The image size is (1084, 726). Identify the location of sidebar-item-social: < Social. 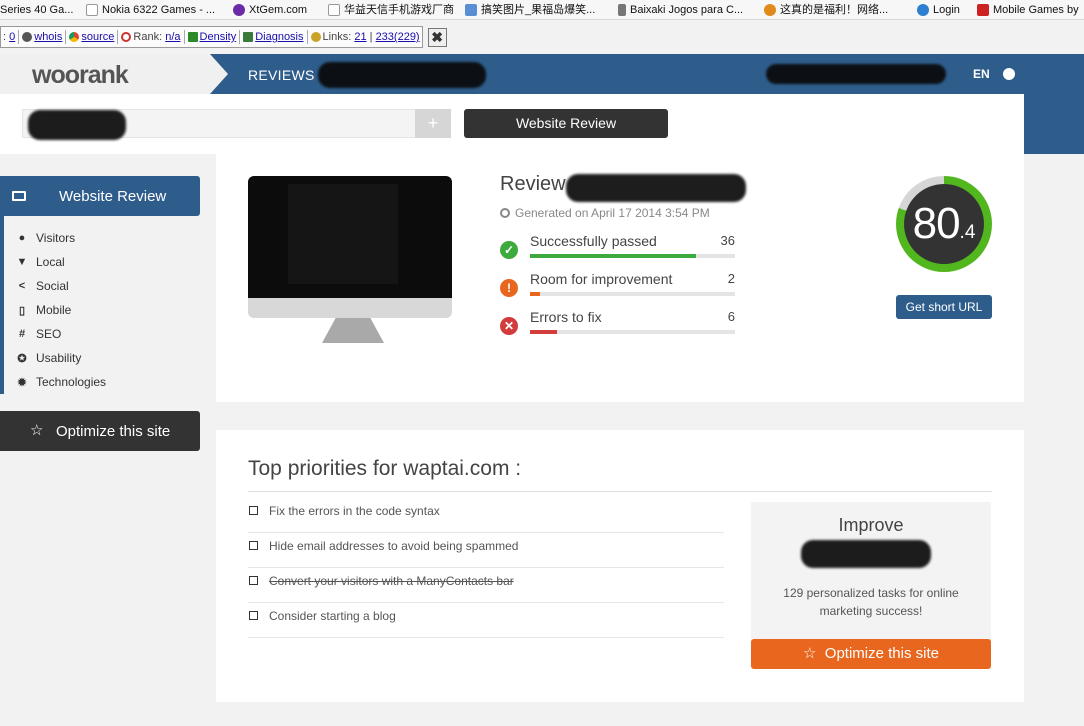
(42, 286).